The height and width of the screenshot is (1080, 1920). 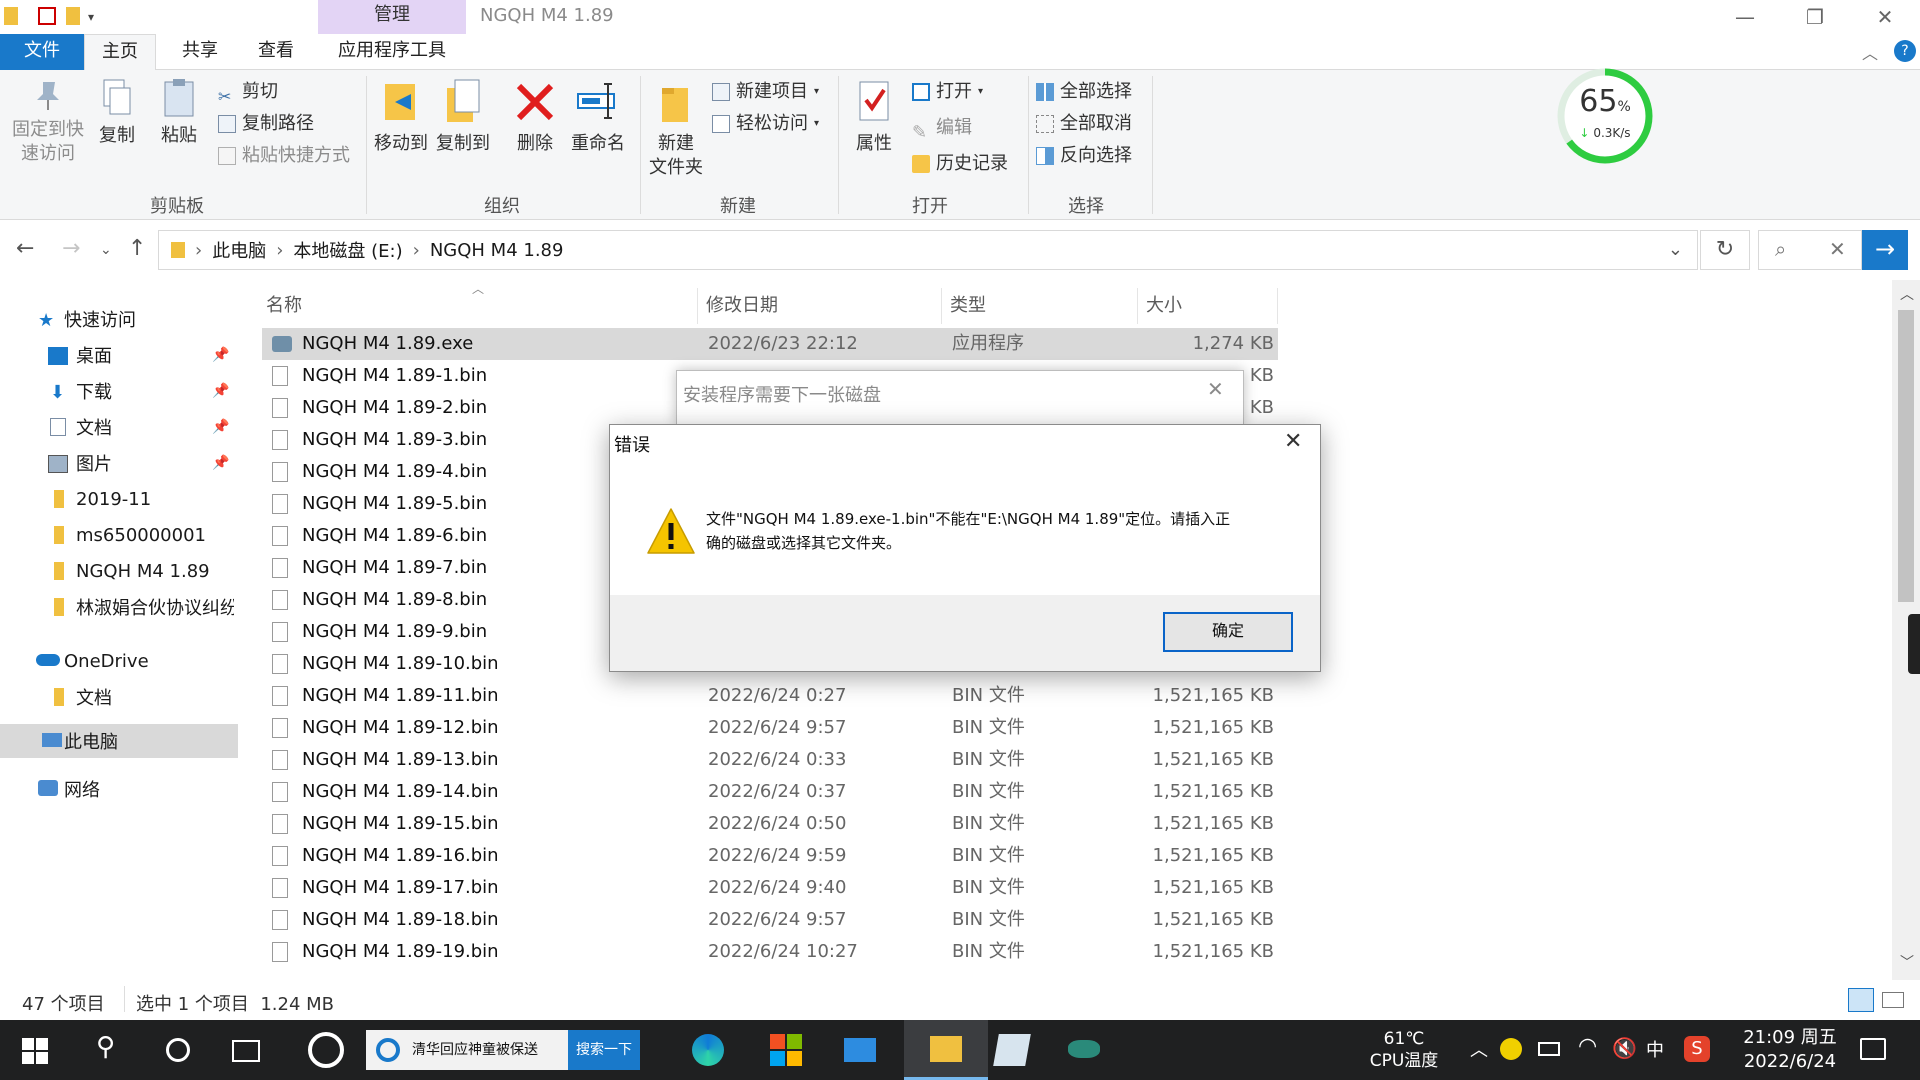 I want to click on pin-quick-access-button: 固定到快 速访问, so click(x=48, y=122).